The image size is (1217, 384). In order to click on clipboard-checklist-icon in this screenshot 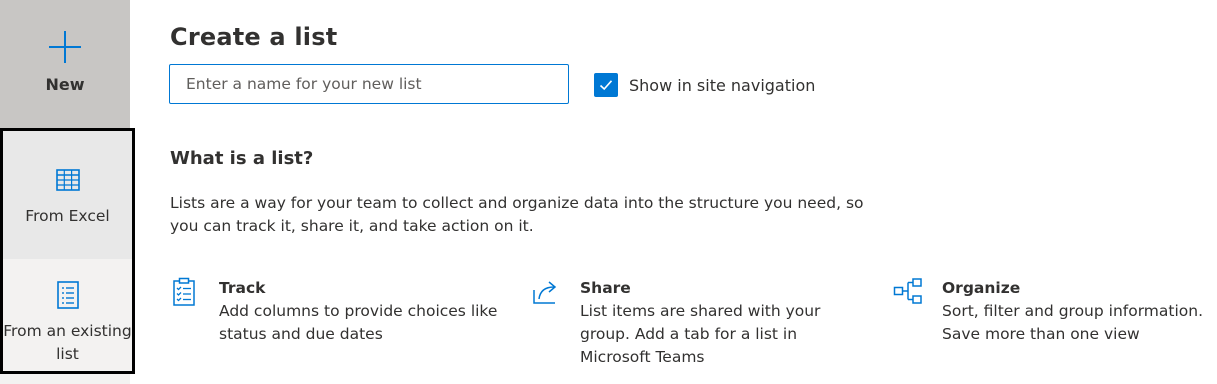, I will do `click(184, 291)`.